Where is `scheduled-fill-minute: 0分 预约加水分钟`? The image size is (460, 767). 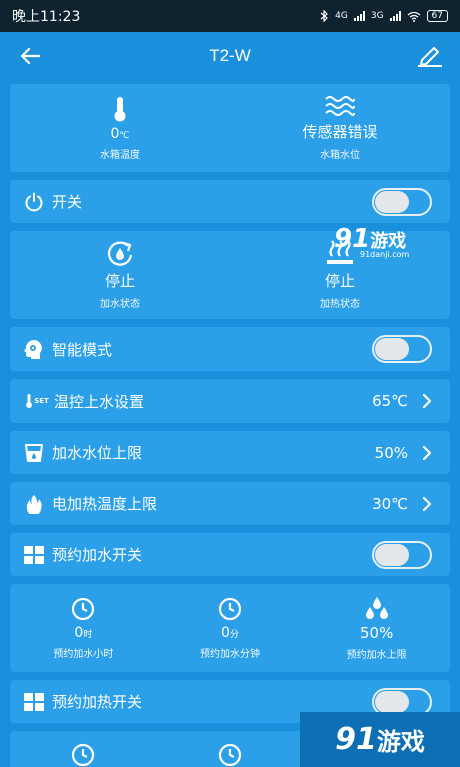
scheduled-fill-minute: 0分 预约加水分钟 is located at coordinates (230, 628).